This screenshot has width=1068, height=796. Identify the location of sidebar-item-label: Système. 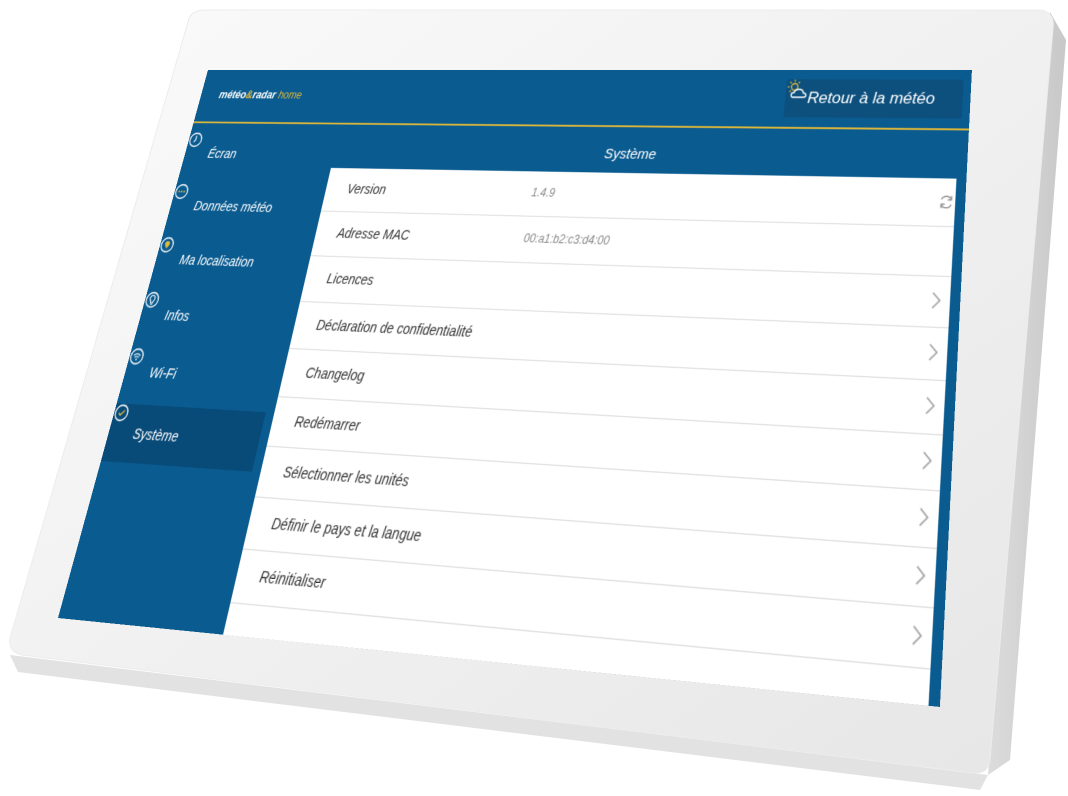
(156, 435).